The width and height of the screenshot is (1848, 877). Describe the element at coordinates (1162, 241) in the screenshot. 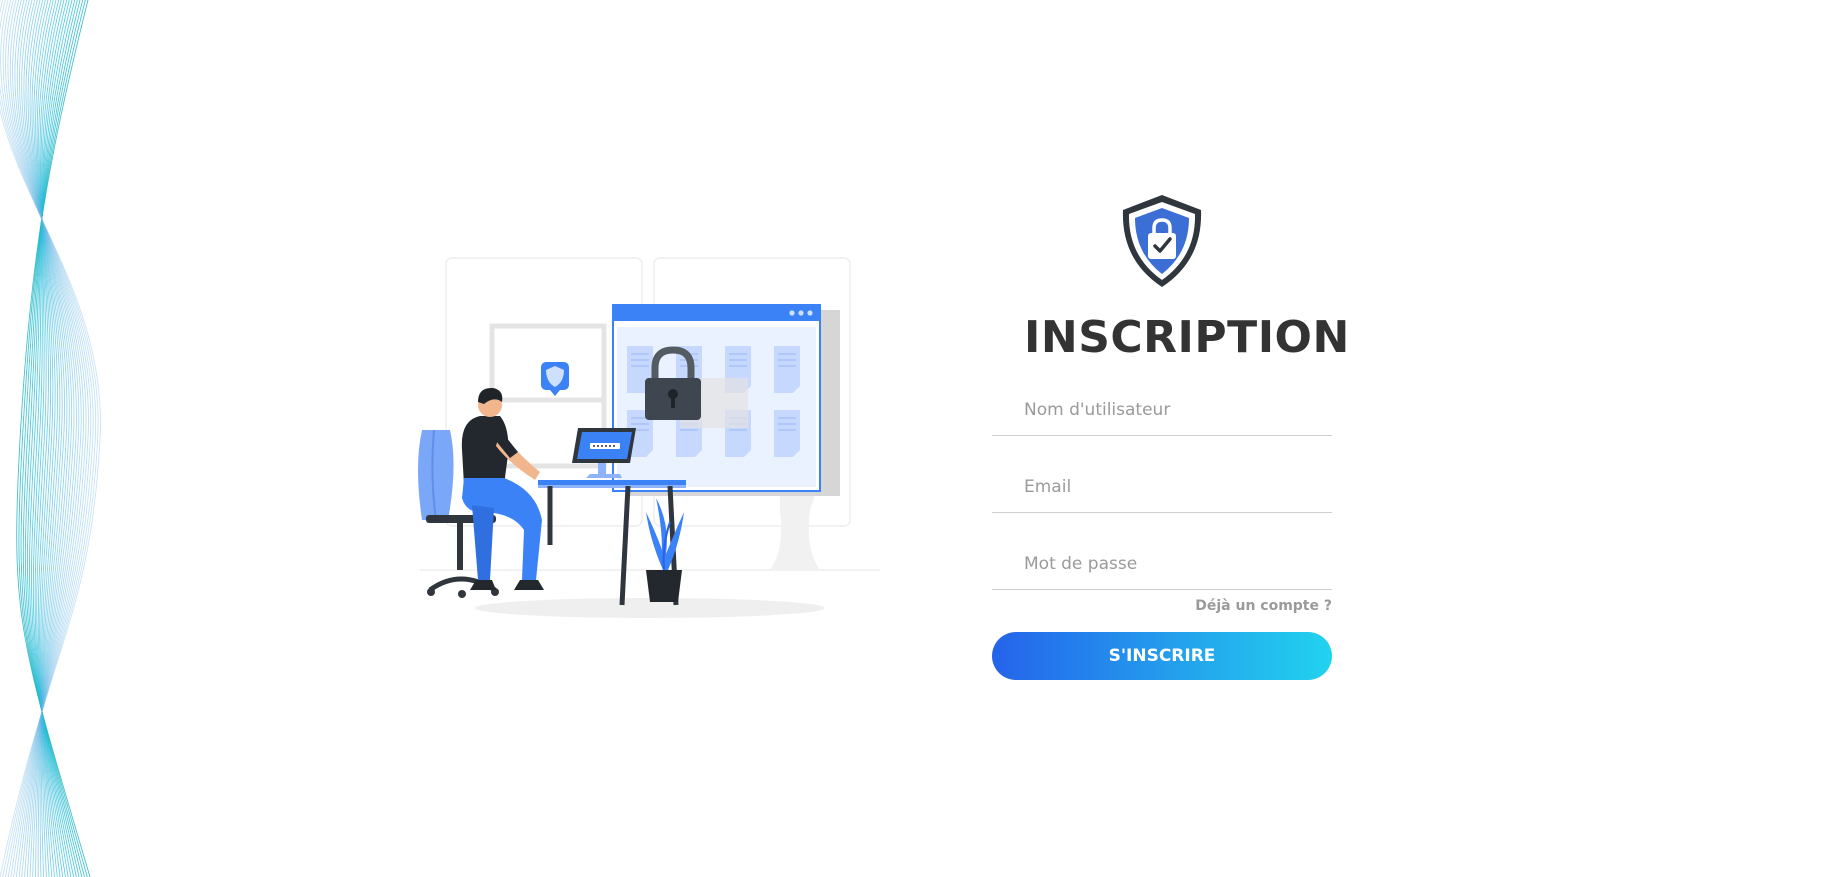

I see `shield-lock-check-icon` at that location.